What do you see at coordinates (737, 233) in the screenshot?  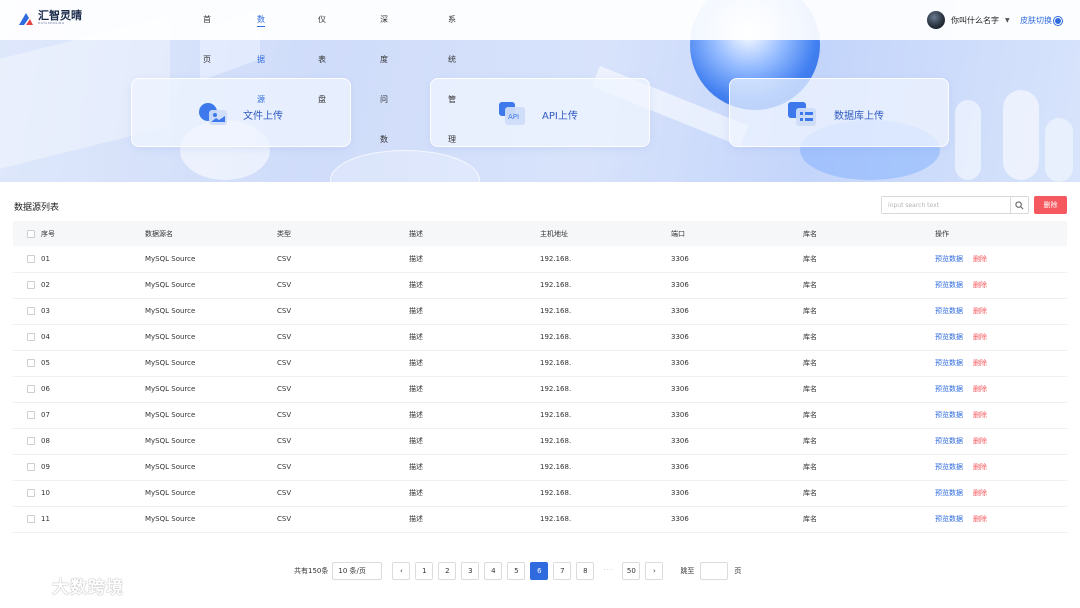 I see `col-header-port: 端口` at bounding box center [737, 233].